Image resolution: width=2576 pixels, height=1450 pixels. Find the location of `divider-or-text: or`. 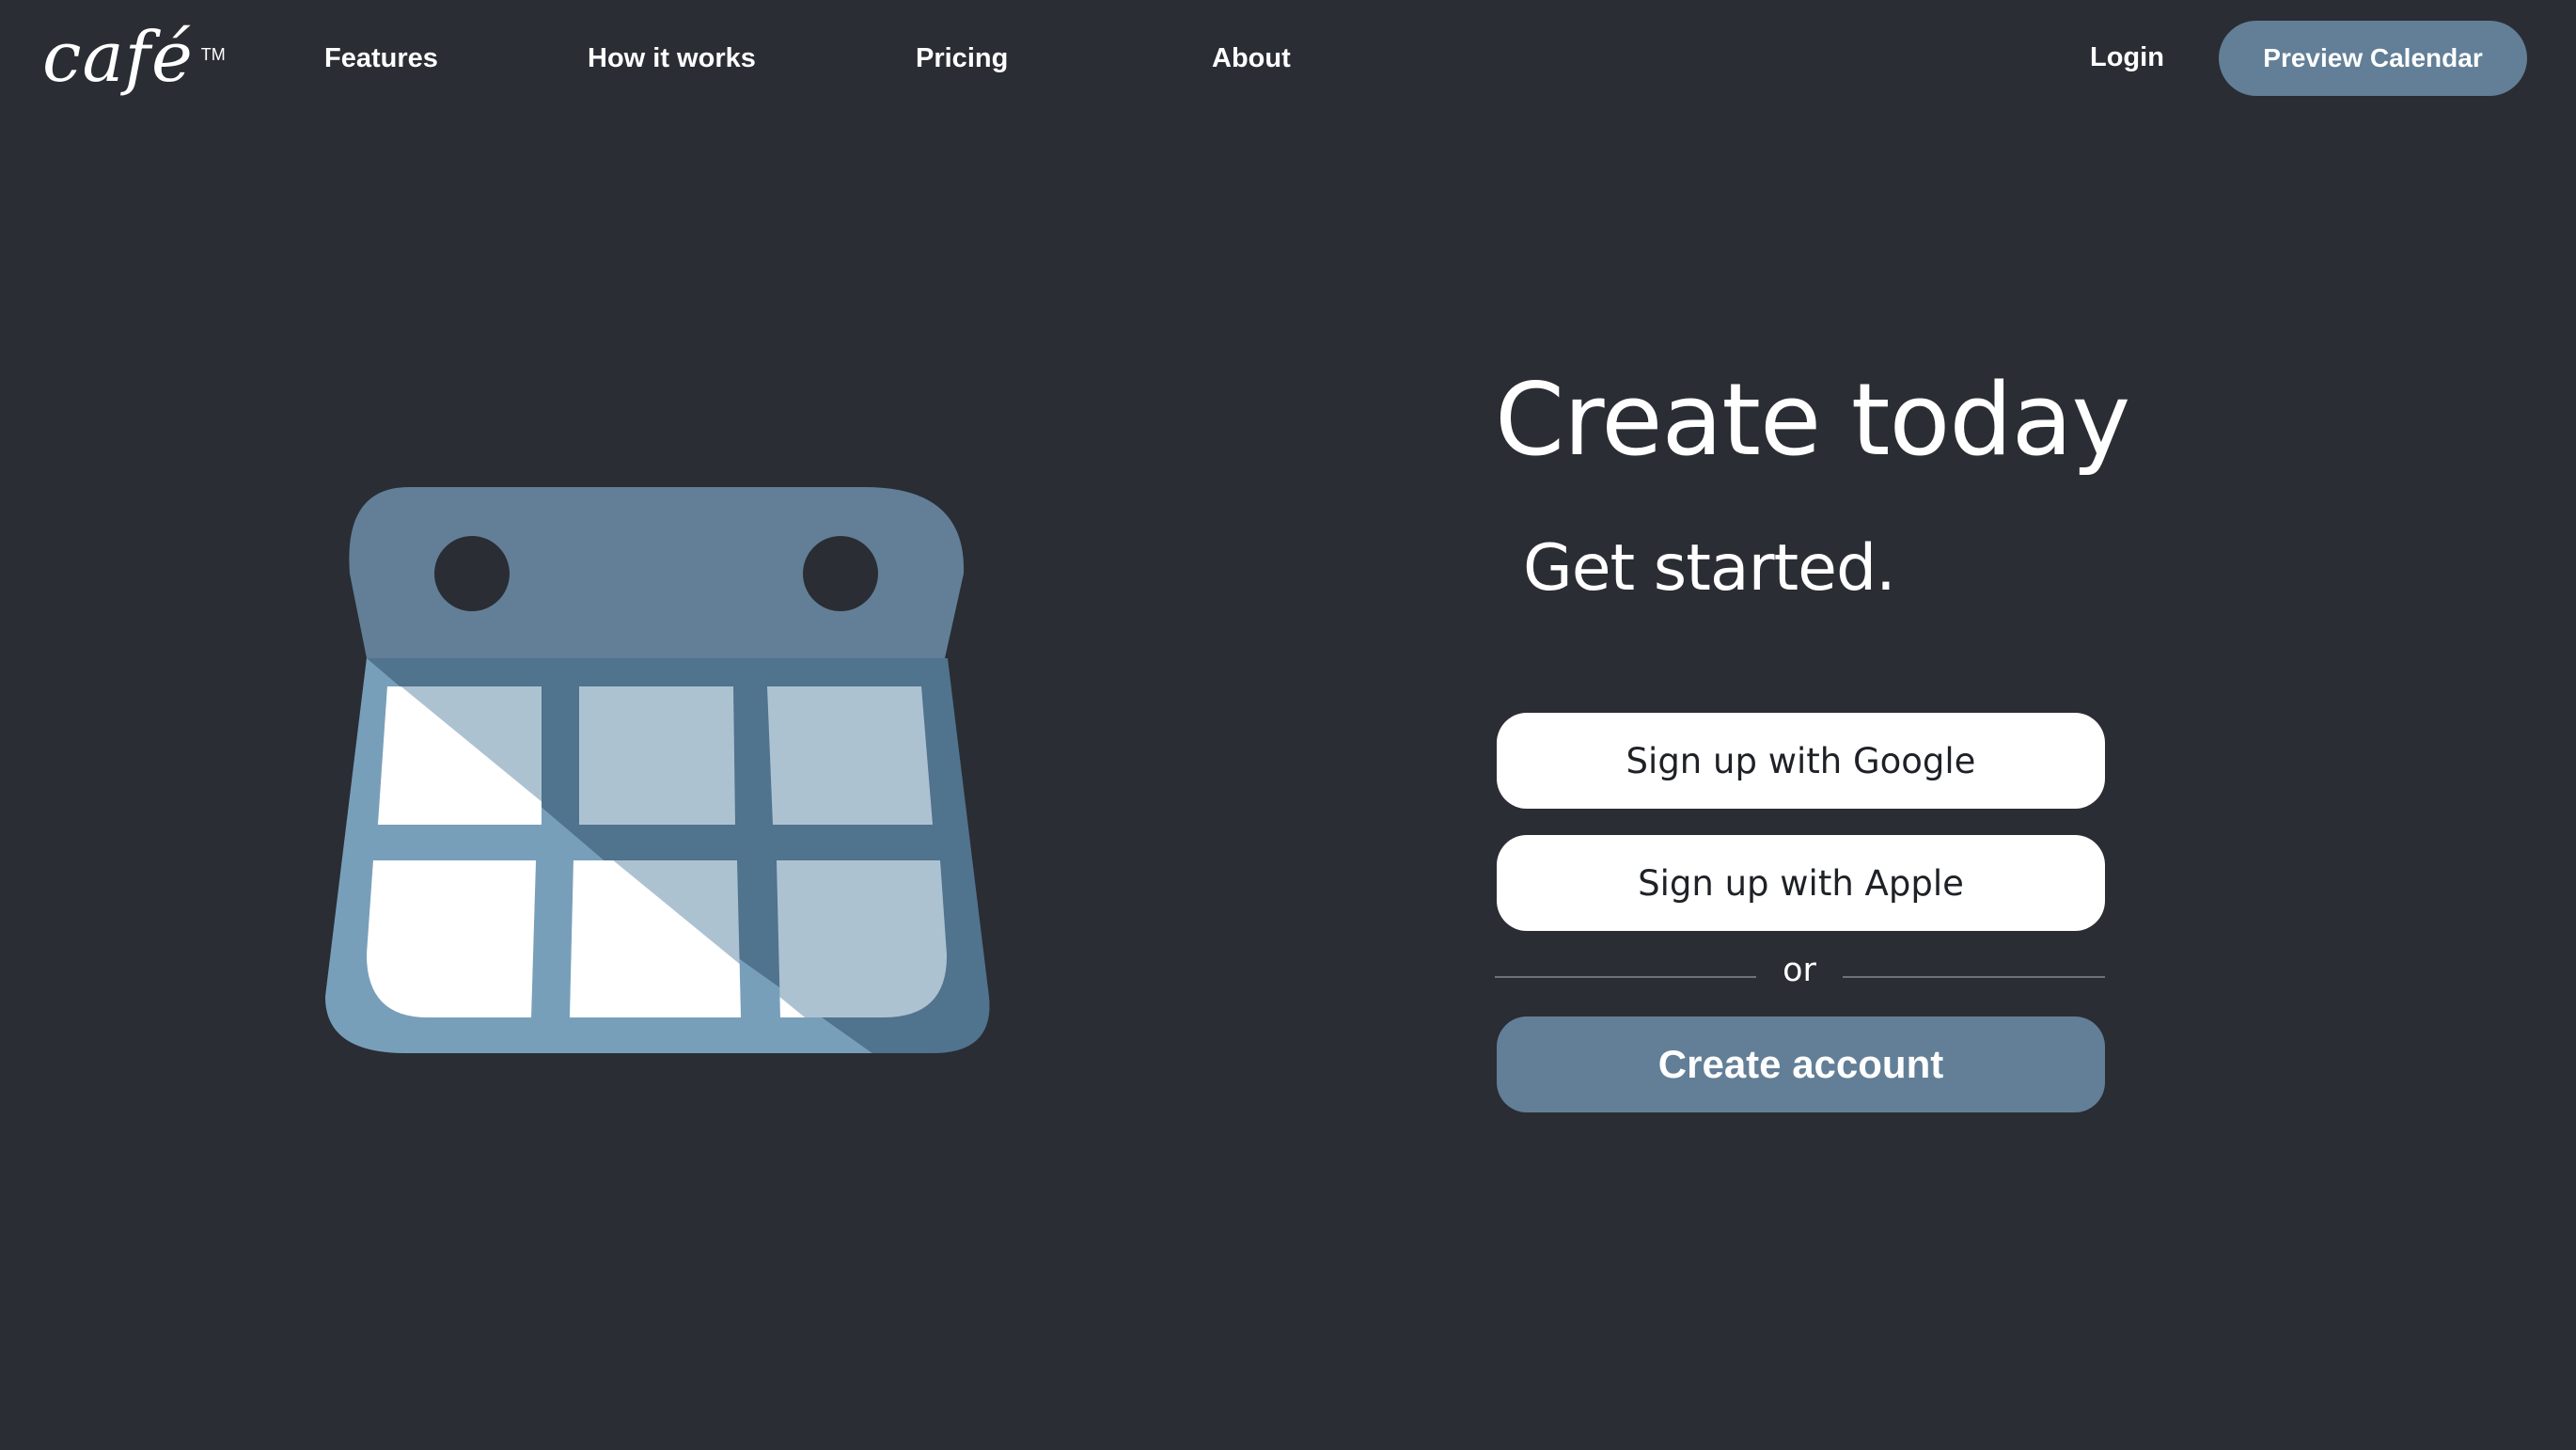

divider-or-text: or is located at coordinates (1800, 970).